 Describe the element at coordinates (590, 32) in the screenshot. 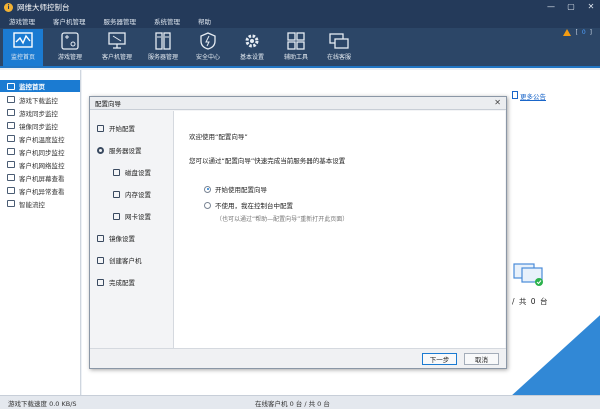

I see `alert-count-close: ]` at that location.